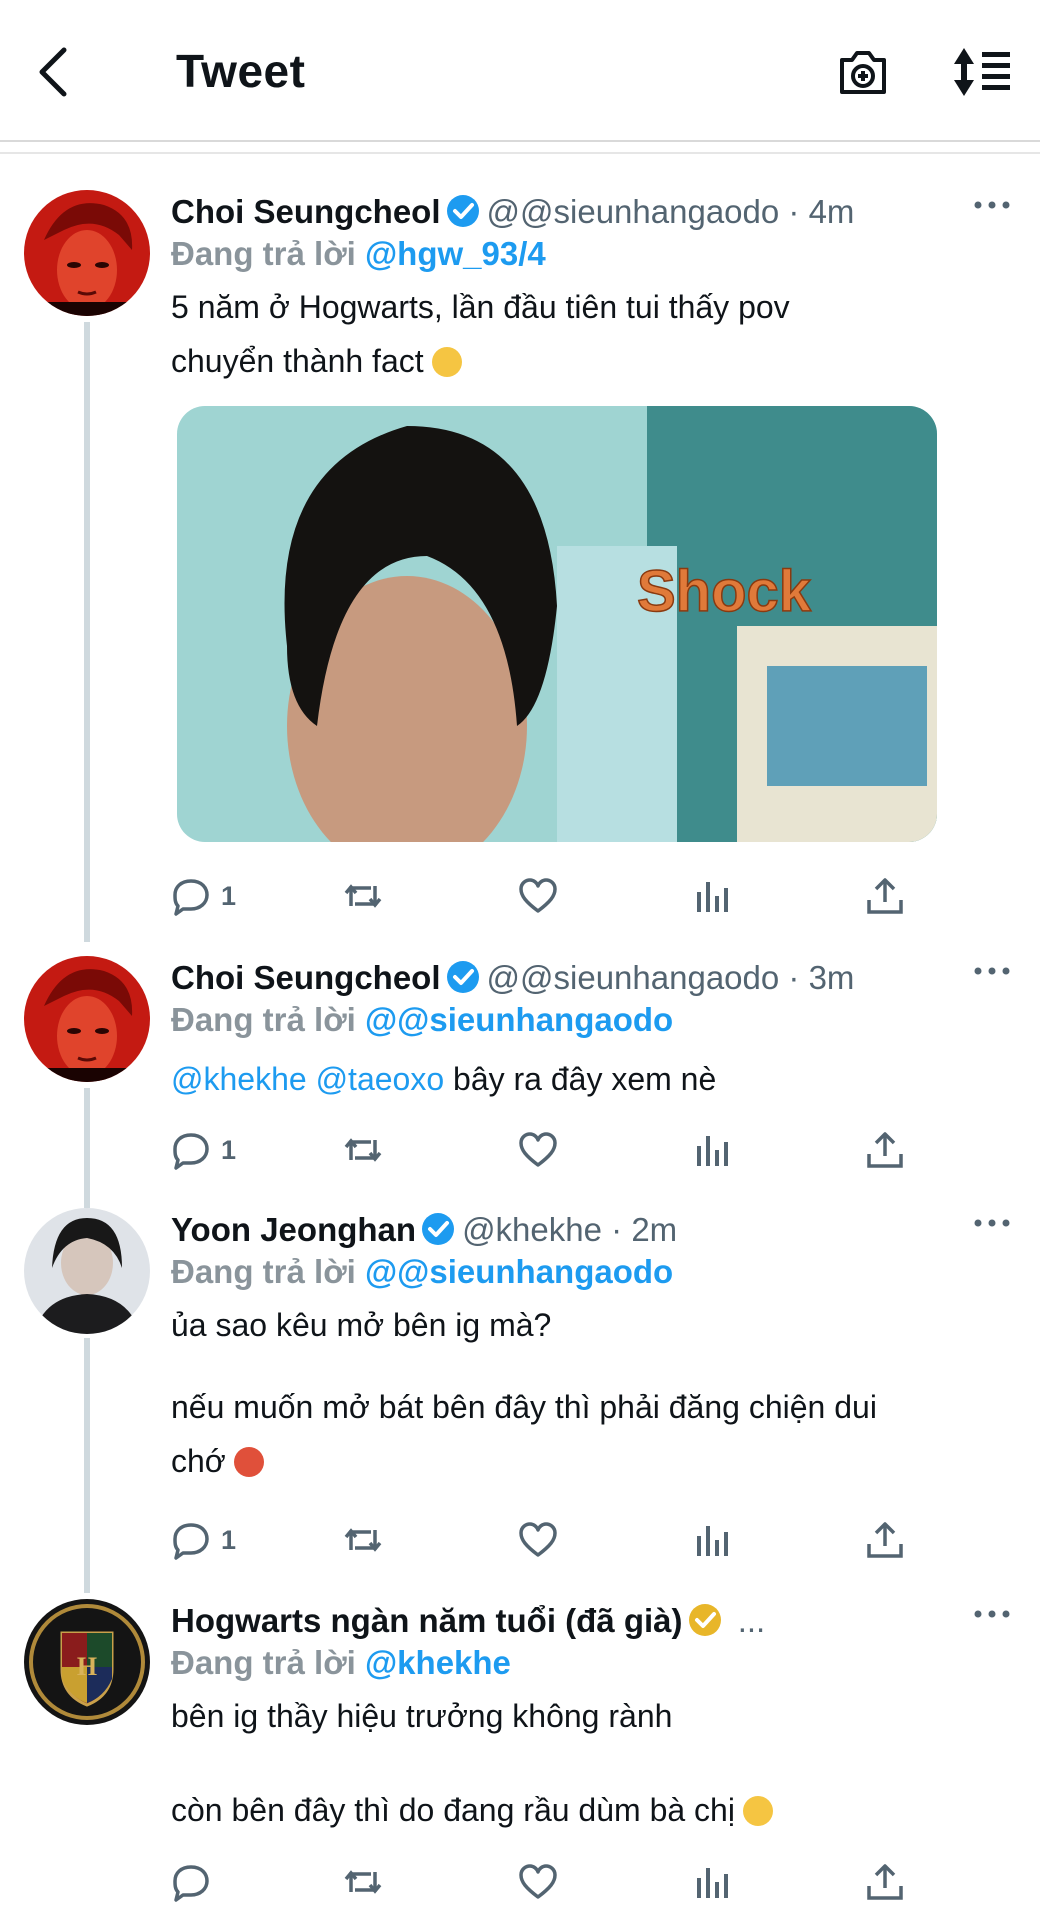  Describe the element at coordinates (198, 1461) in the screenshot. I see `tweet-text-line: chớ` at that location.